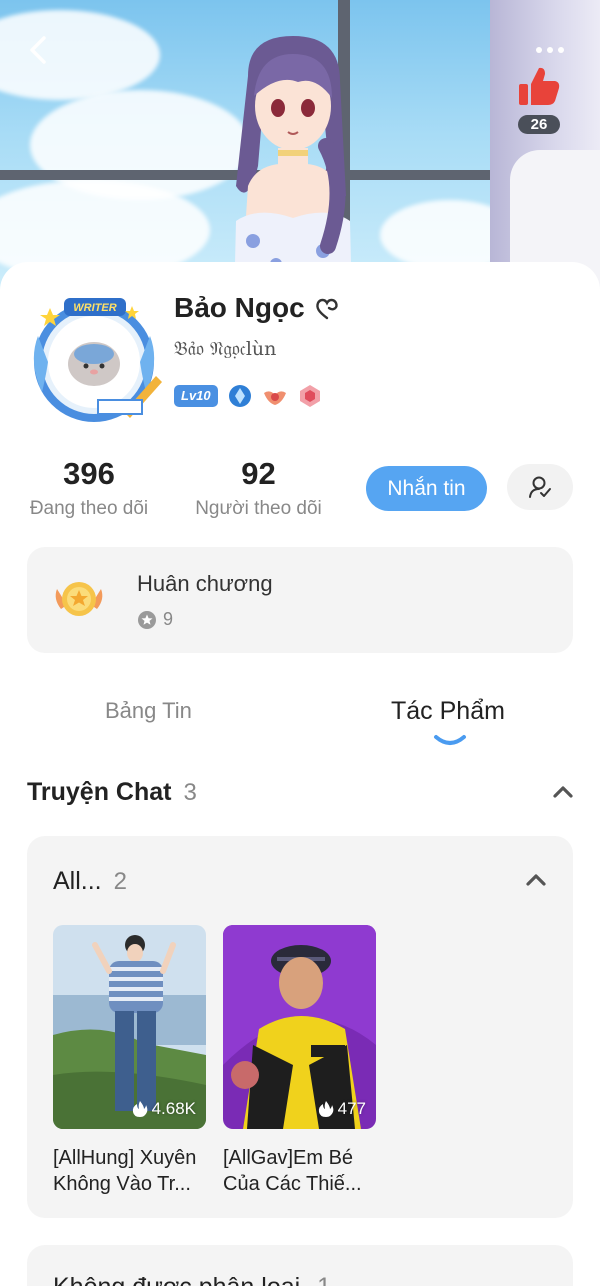  Describe the element at coordinates (239, 307) in the screenshot. I see `profile-name: Bảo Ngọc` at that location.